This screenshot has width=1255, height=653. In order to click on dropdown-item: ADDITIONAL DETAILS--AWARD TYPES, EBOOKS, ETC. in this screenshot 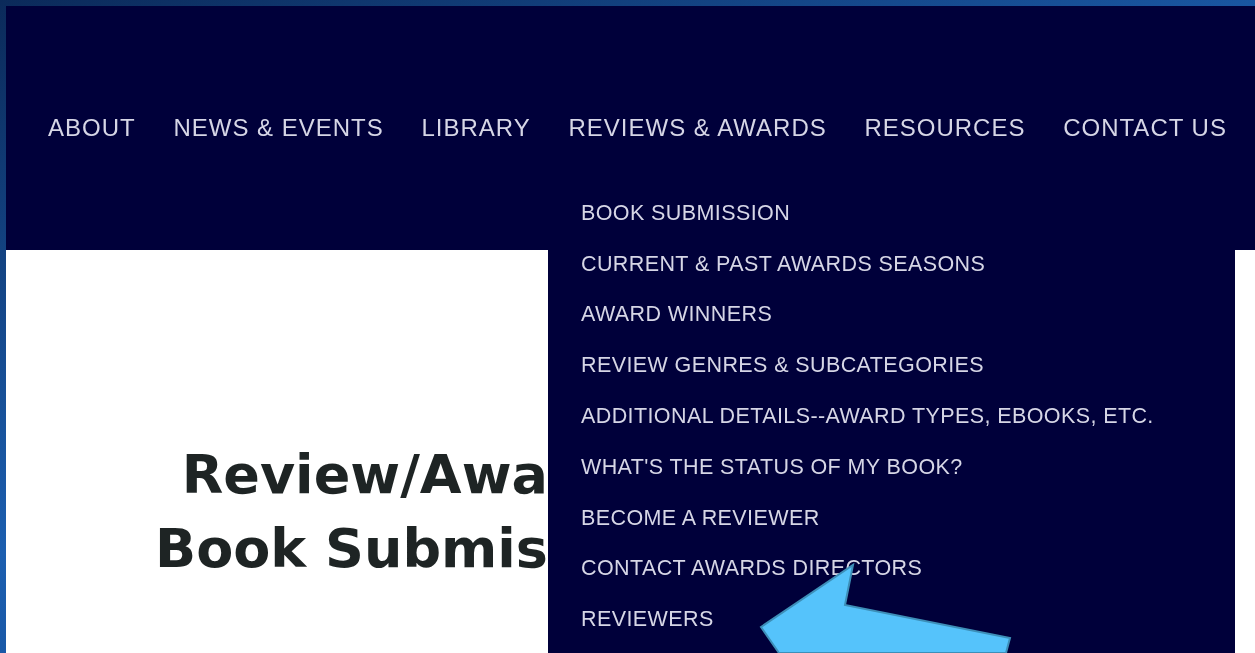, I will do `click(867, 416)`.